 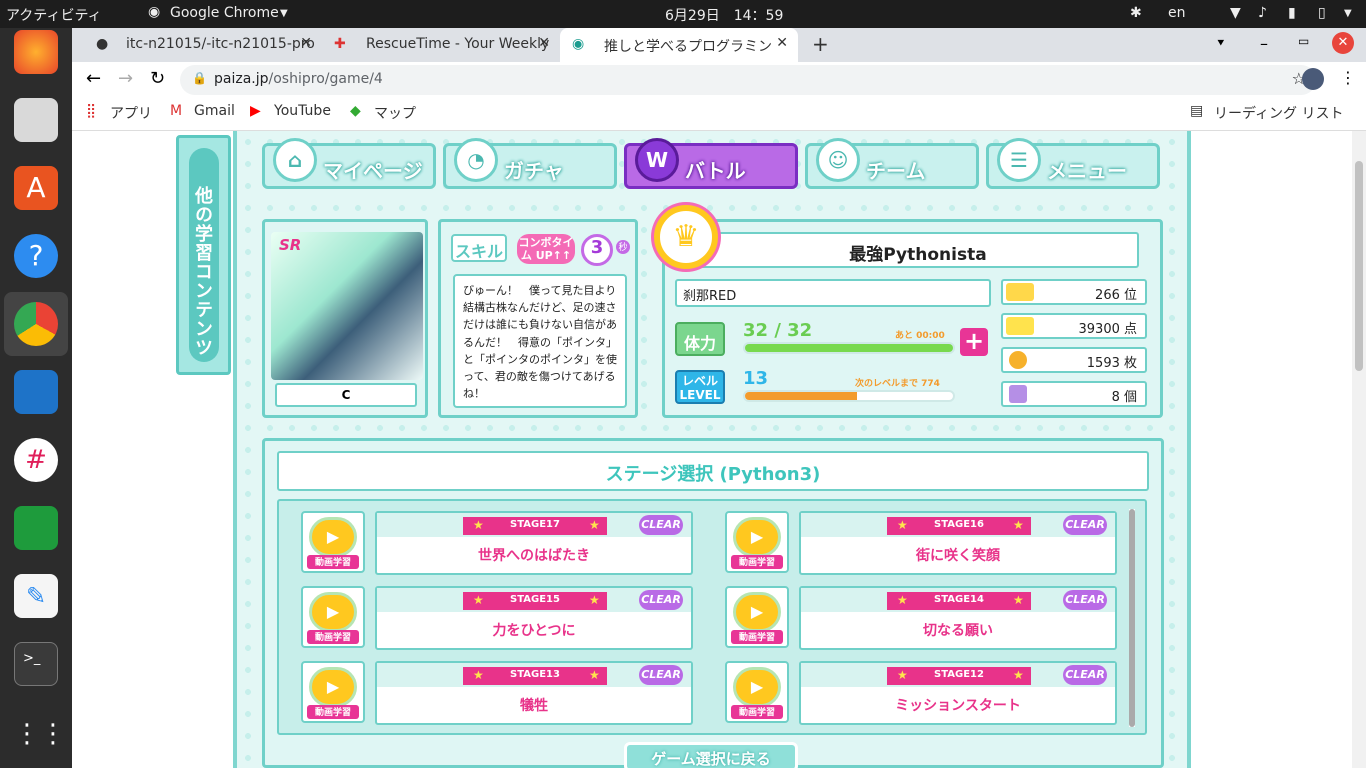 I want to click on tab-rescuetime: ✚ RescueTime - Your Weekly ✕, so click(x=441, y=45).